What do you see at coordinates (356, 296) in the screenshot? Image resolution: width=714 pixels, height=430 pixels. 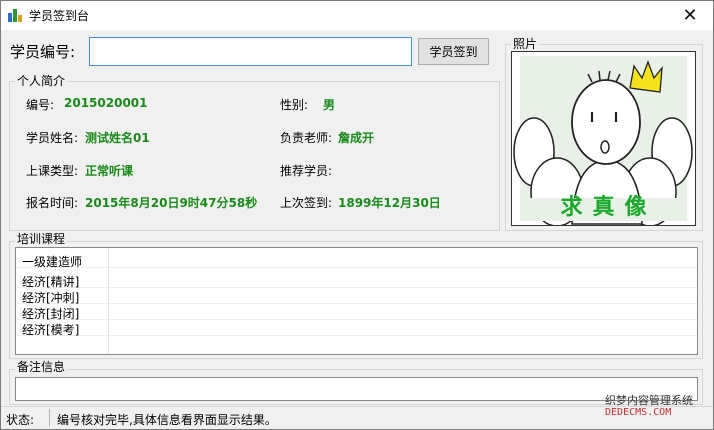 I see `list-item: 经济[冲刺]` at bounding box center [356, 296].